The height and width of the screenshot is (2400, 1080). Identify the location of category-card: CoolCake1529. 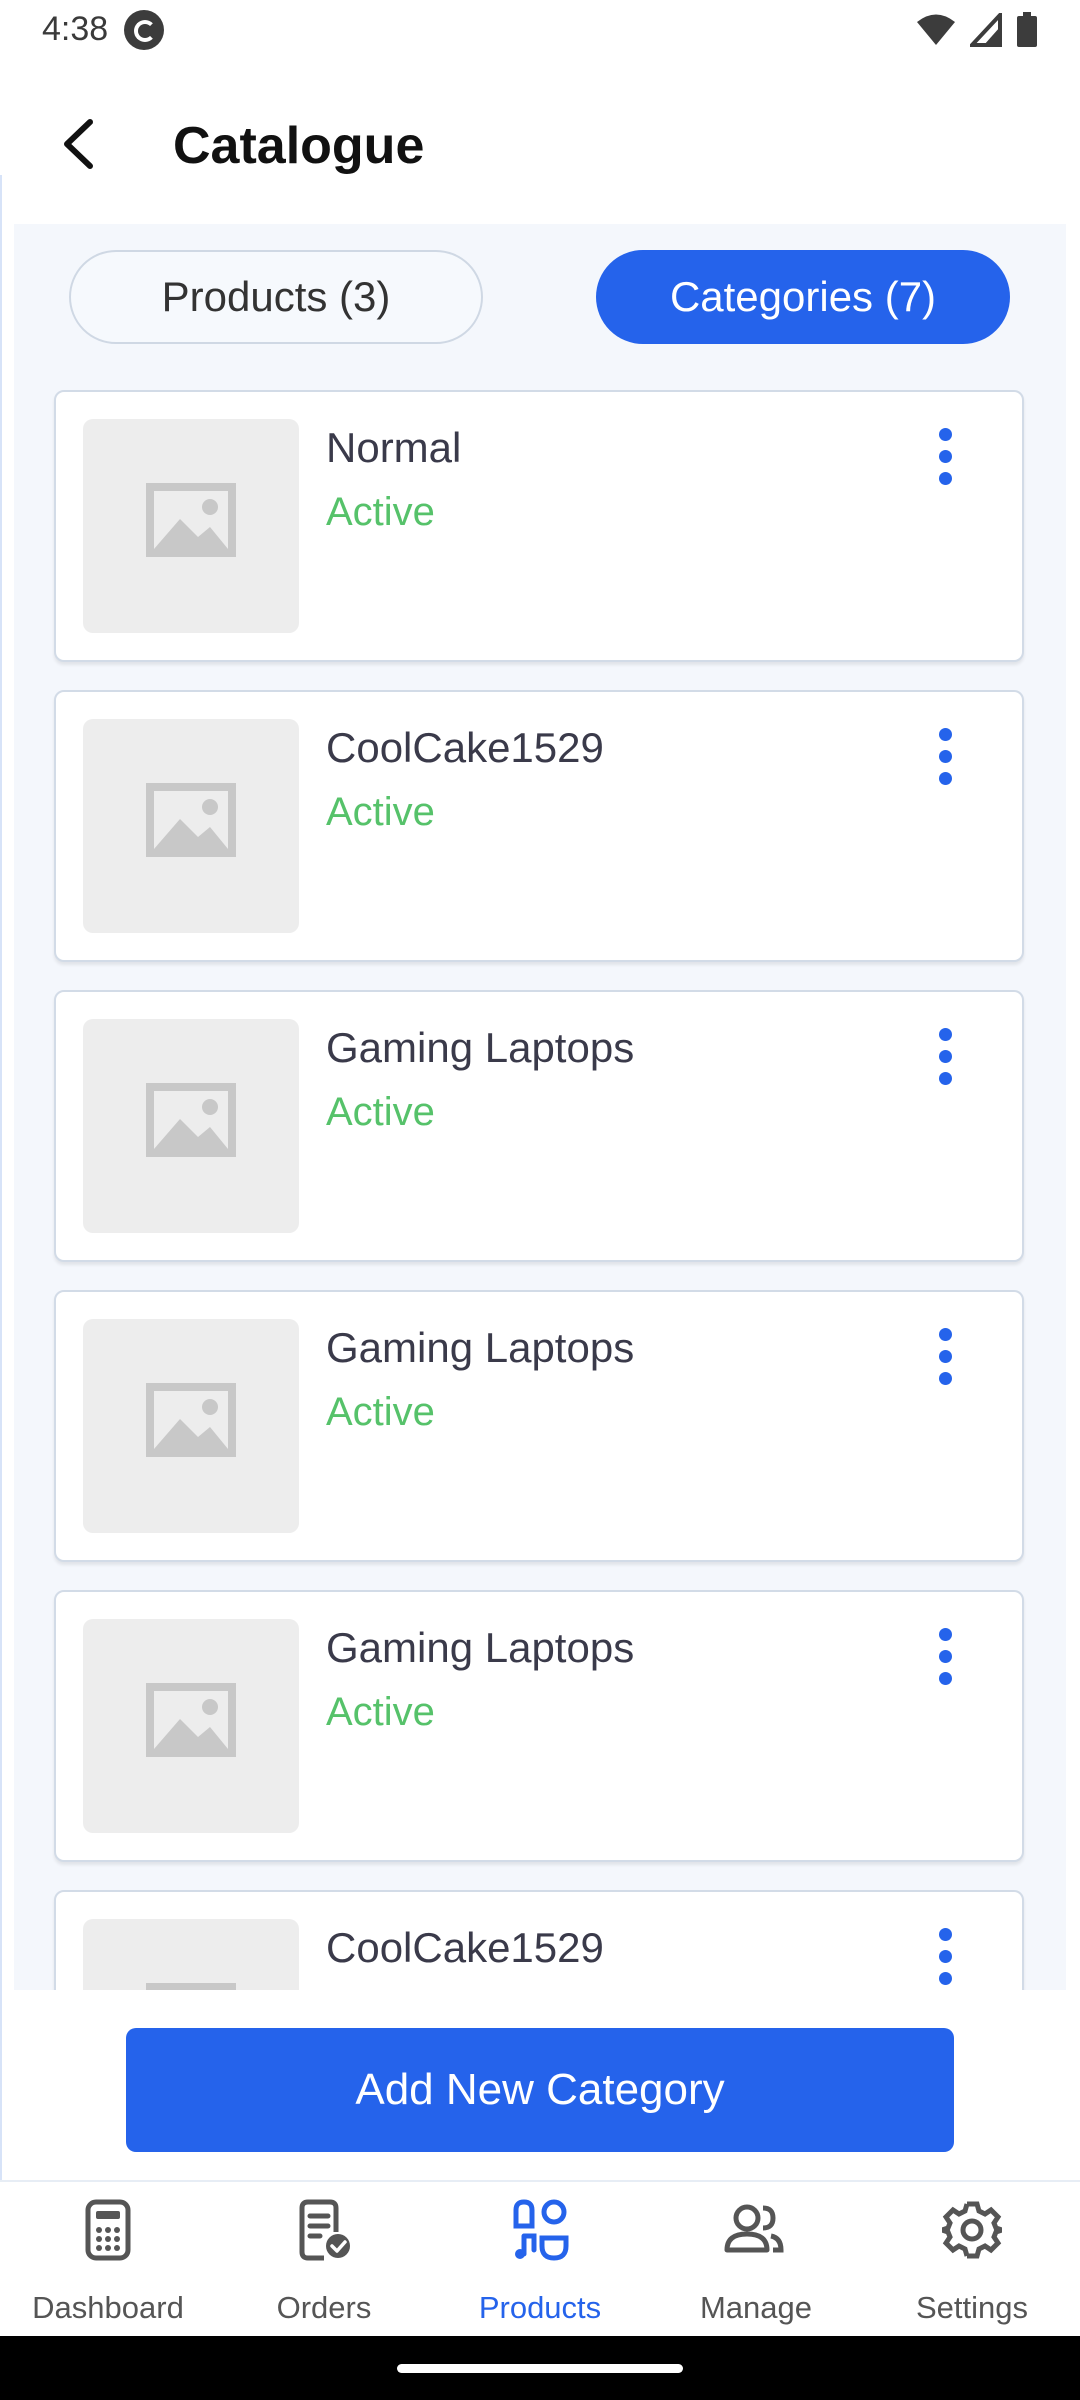
(539, 1940).